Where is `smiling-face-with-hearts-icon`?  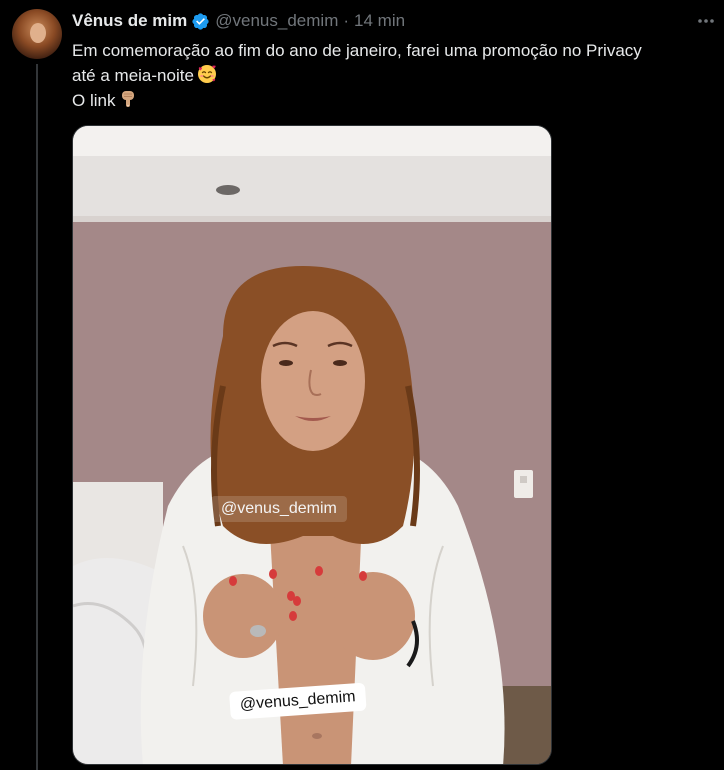
smiling-face-with-hearts-icon is located at coordinates (207, 74).